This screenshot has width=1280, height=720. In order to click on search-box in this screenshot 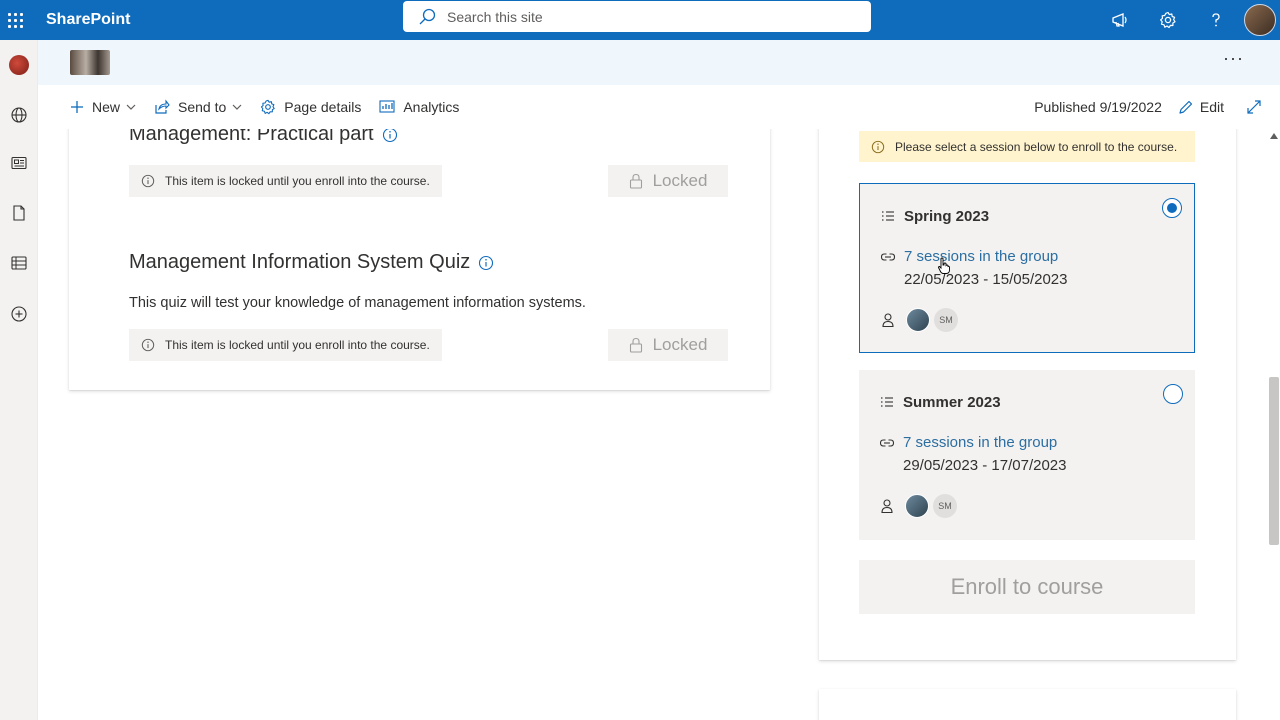, I will do `click(637, 16)`.